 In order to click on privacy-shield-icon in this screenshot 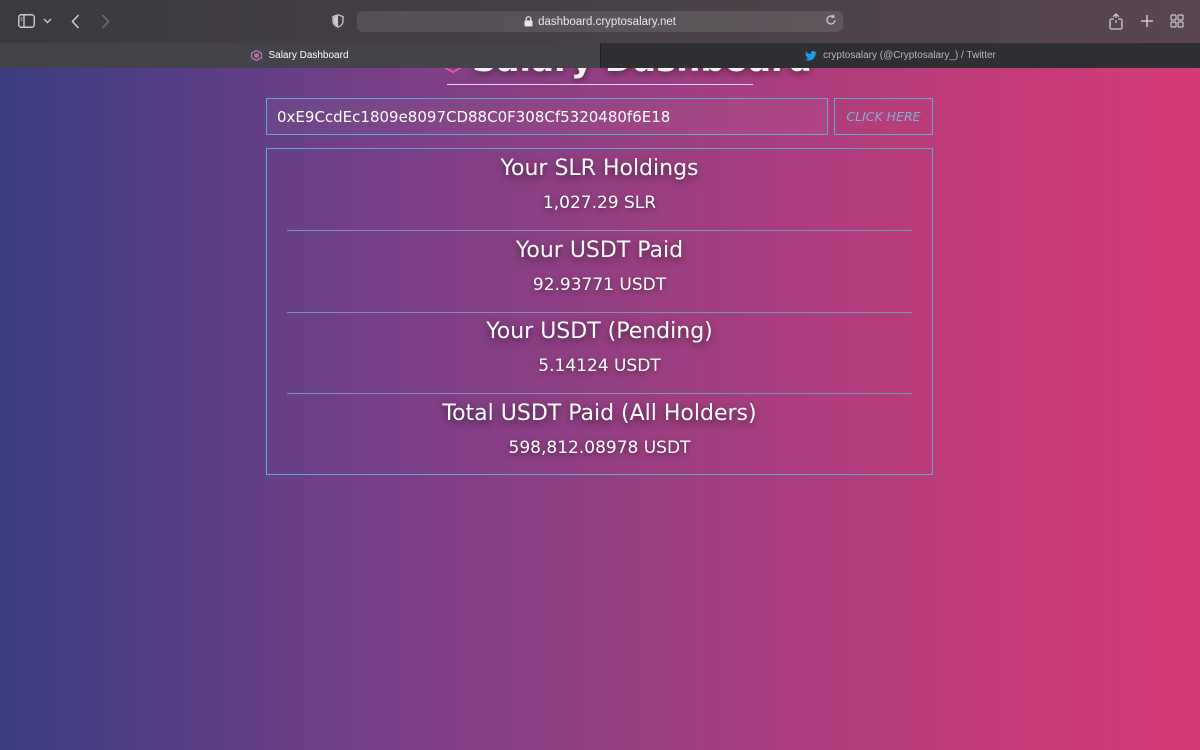, I will do `click(338, 21)`.